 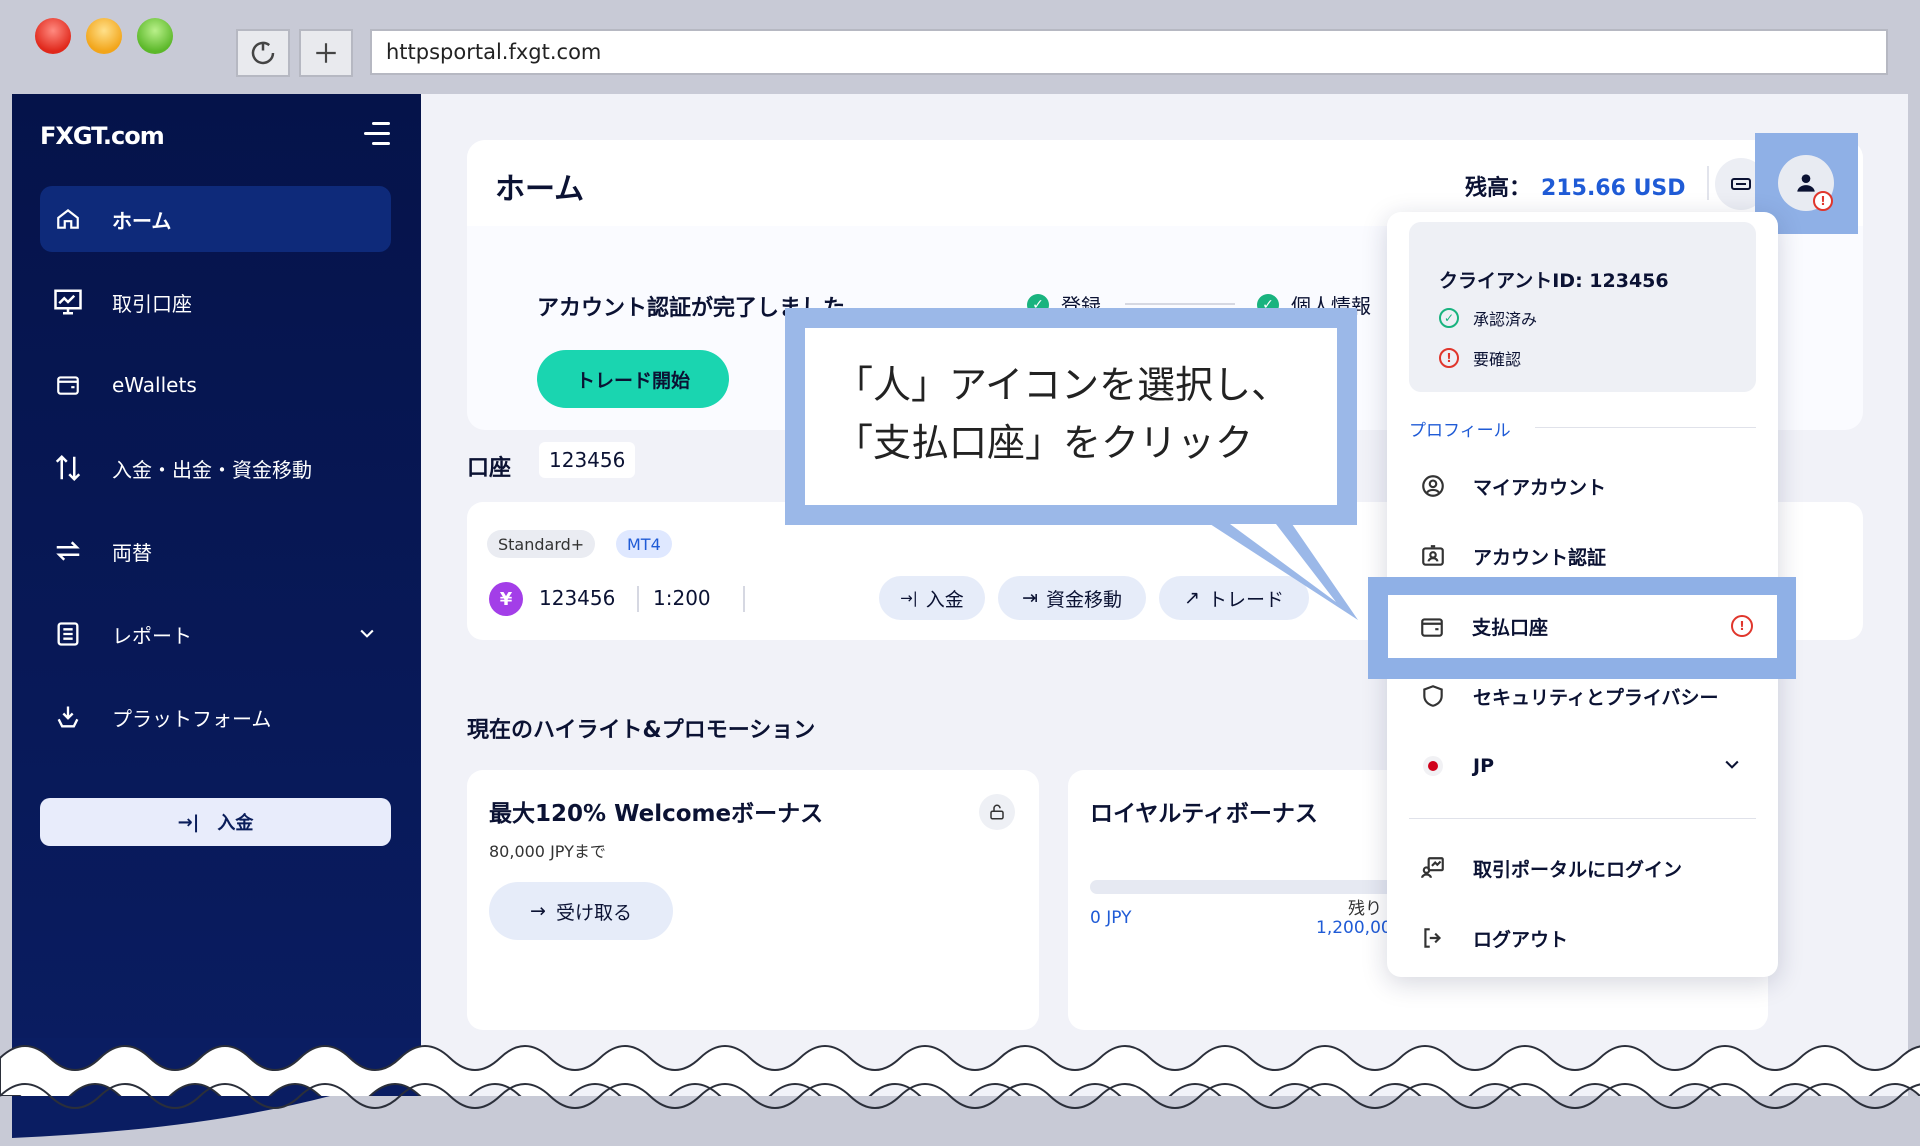 I want to click on id-card-icon, so click(x=1433, y=556).